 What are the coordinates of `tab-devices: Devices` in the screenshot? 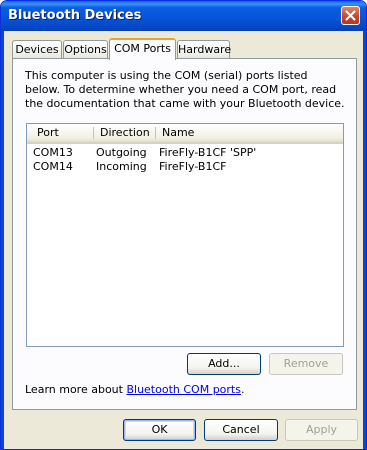 It's located at (37, 49).